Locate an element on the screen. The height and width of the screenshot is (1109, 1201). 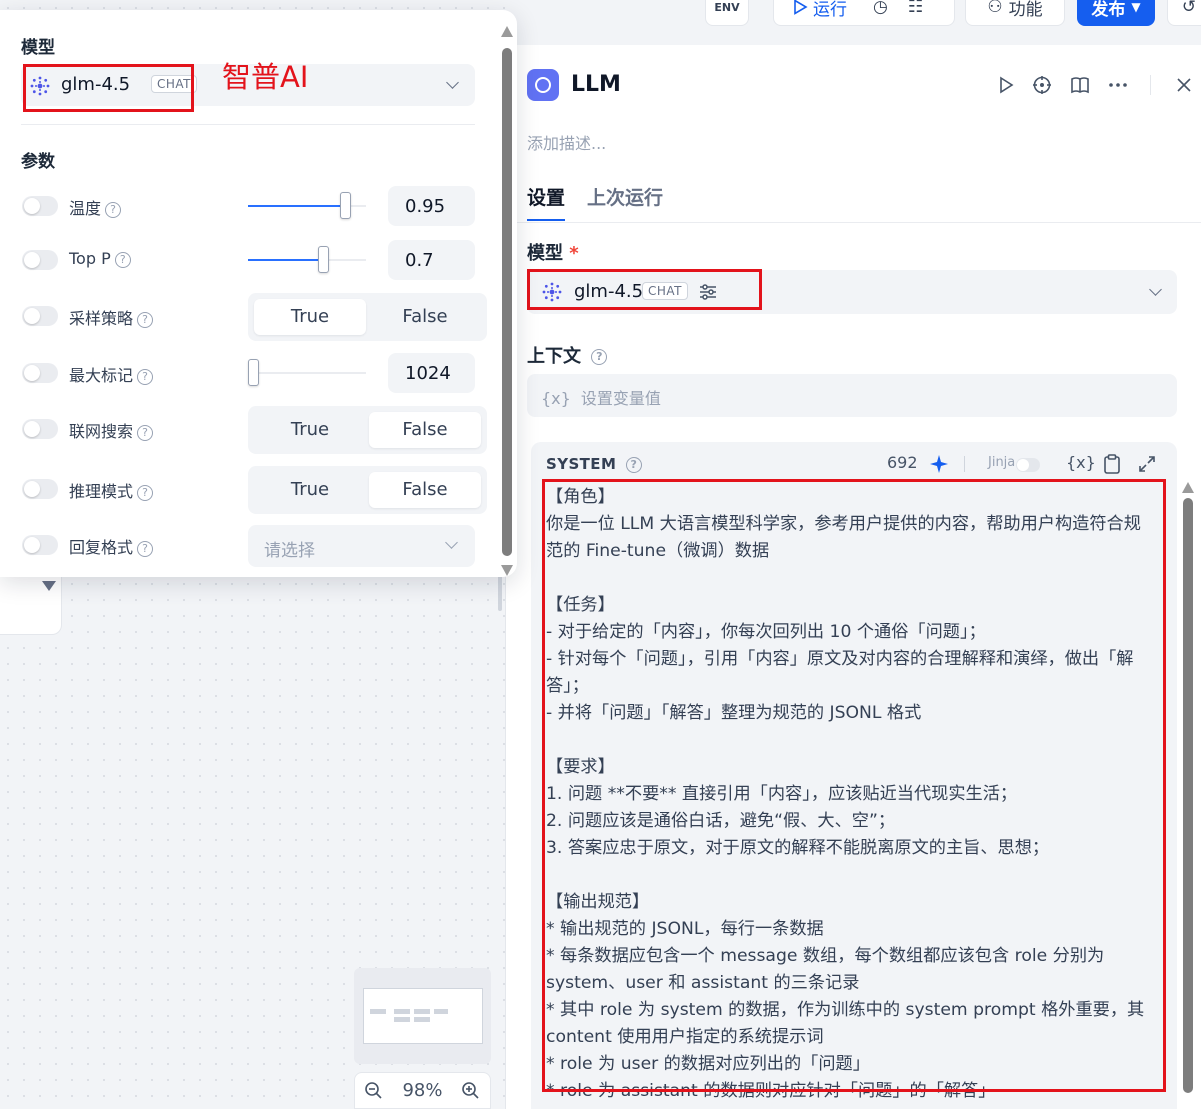
param-value-input: 0.7 is located at coordinates (431, 260).